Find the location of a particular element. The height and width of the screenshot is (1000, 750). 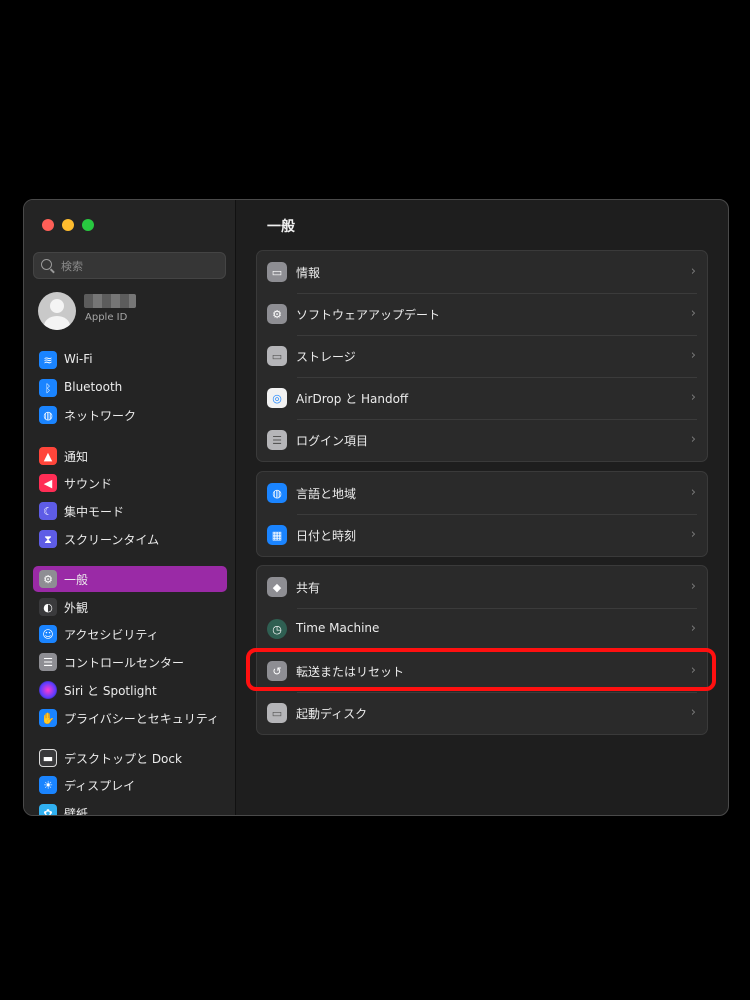

sidebar-item-accessibility: ☺ アクセシビリティ is located at coordinates (130, 634).